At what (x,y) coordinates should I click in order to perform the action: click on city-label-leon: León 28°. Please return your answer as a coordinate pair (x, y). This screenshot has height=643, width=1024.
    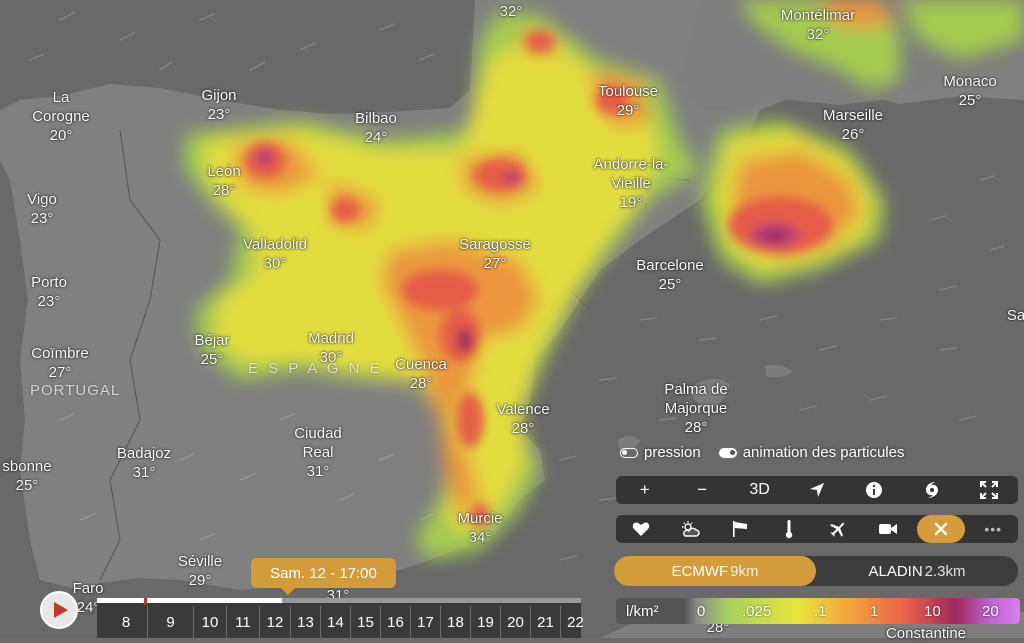
    Looking at the image, I should click on (224, 181).